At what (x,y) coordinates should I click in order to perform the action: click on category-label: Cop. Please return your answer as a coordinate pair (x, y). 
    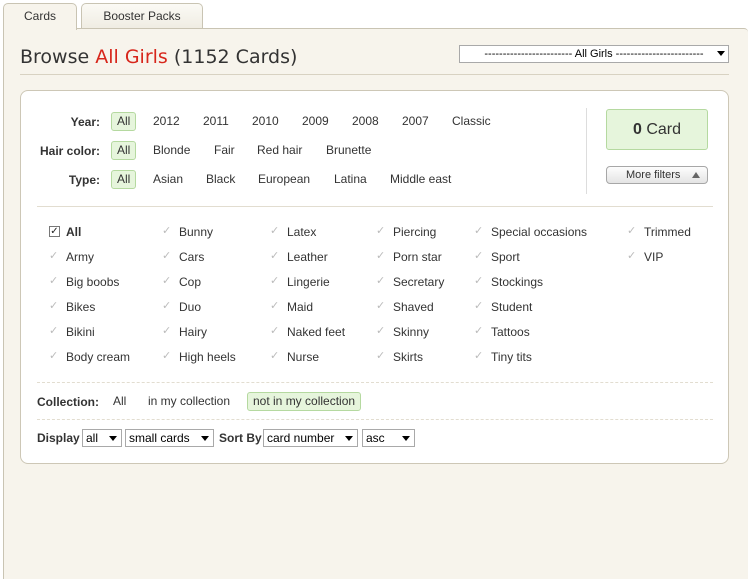
    Looking at the image, I should click on (190, 282).